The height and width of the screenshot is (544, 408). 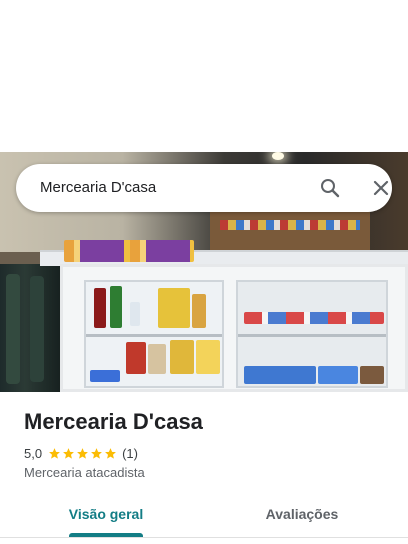 What do you see at coordinates (31, 328) in the screenshot?
I see `photo-bags` at bounding box center [31, 328].